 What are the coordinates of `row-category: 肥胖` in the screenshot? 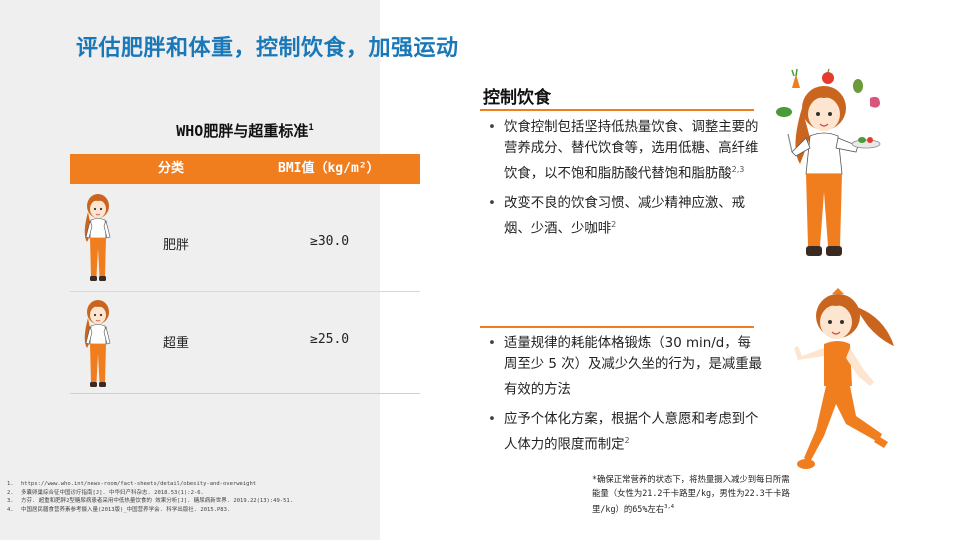 It's located at (176, 245).